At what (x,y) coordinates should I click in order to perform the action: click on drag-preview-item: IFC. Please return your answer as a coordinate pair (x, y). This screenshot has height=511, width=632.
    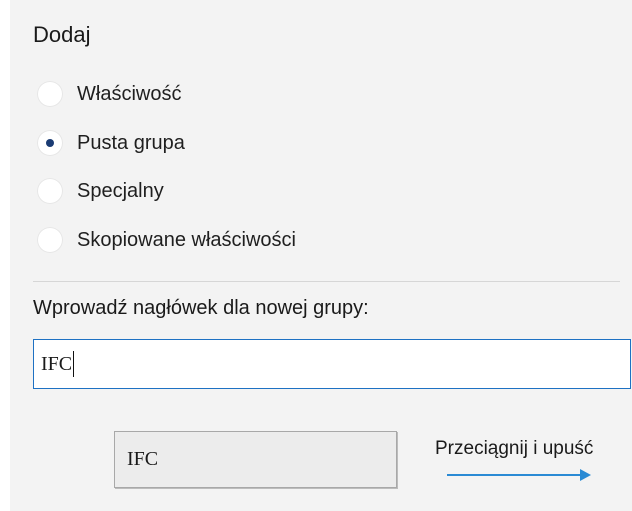
    Looking at the image, I should click on (255, 459).